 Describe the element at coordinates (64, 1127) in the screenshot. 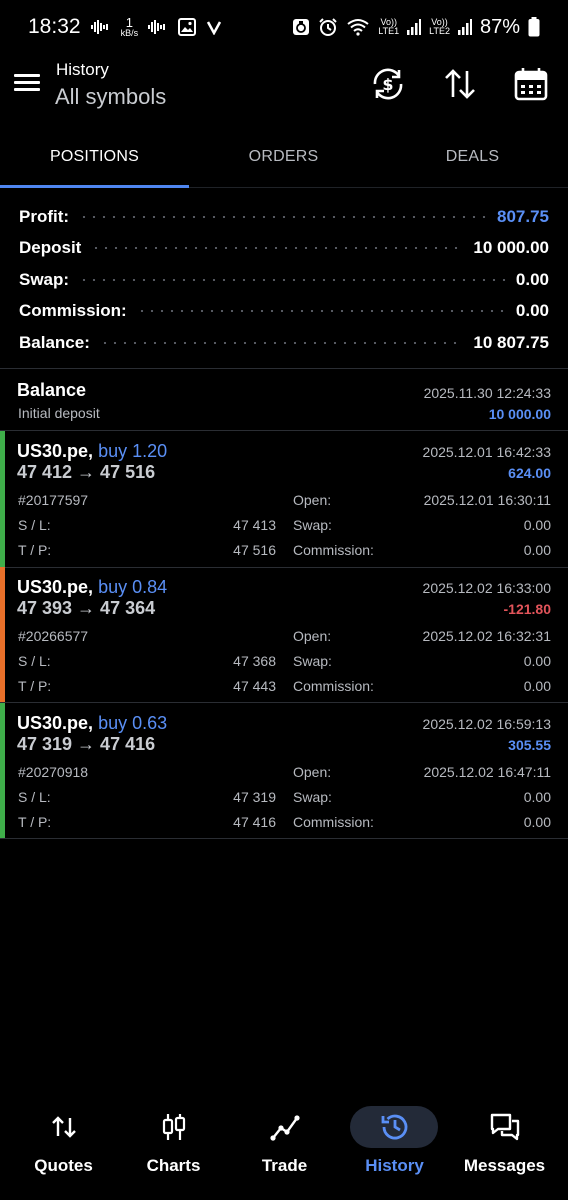

I see `quotes-arrows-icon` at that location.